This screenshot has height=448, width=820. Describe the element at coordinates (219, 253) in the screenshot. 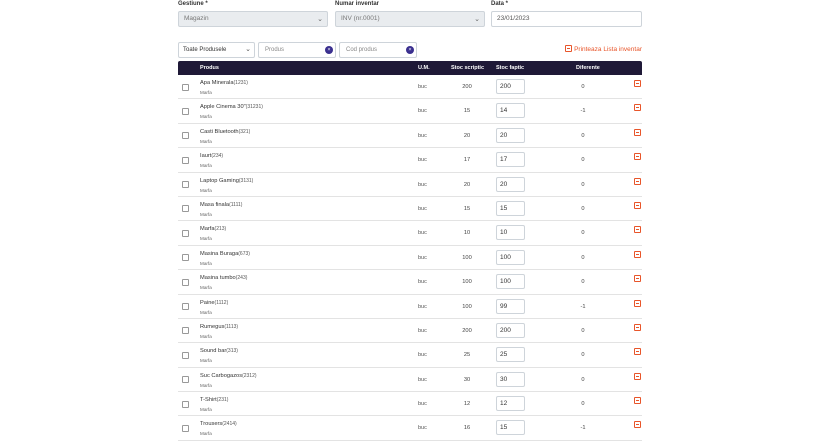

I see `product-name-text: Masina Buraga` at that location.